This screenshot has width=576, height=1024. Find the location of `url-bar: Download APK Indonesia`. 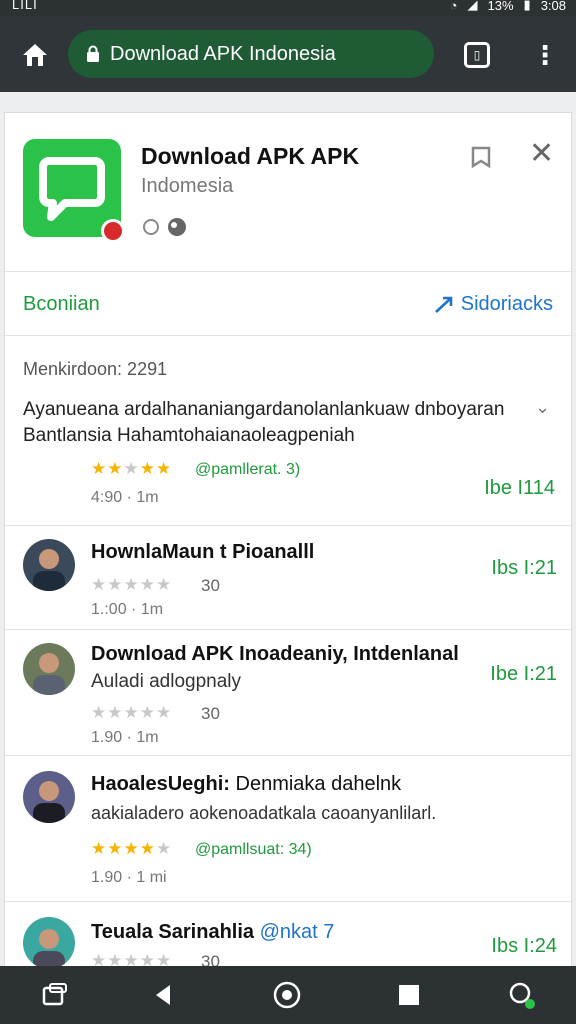

url-bar: Download APK Indonesia is located at coordinates (251, 54).